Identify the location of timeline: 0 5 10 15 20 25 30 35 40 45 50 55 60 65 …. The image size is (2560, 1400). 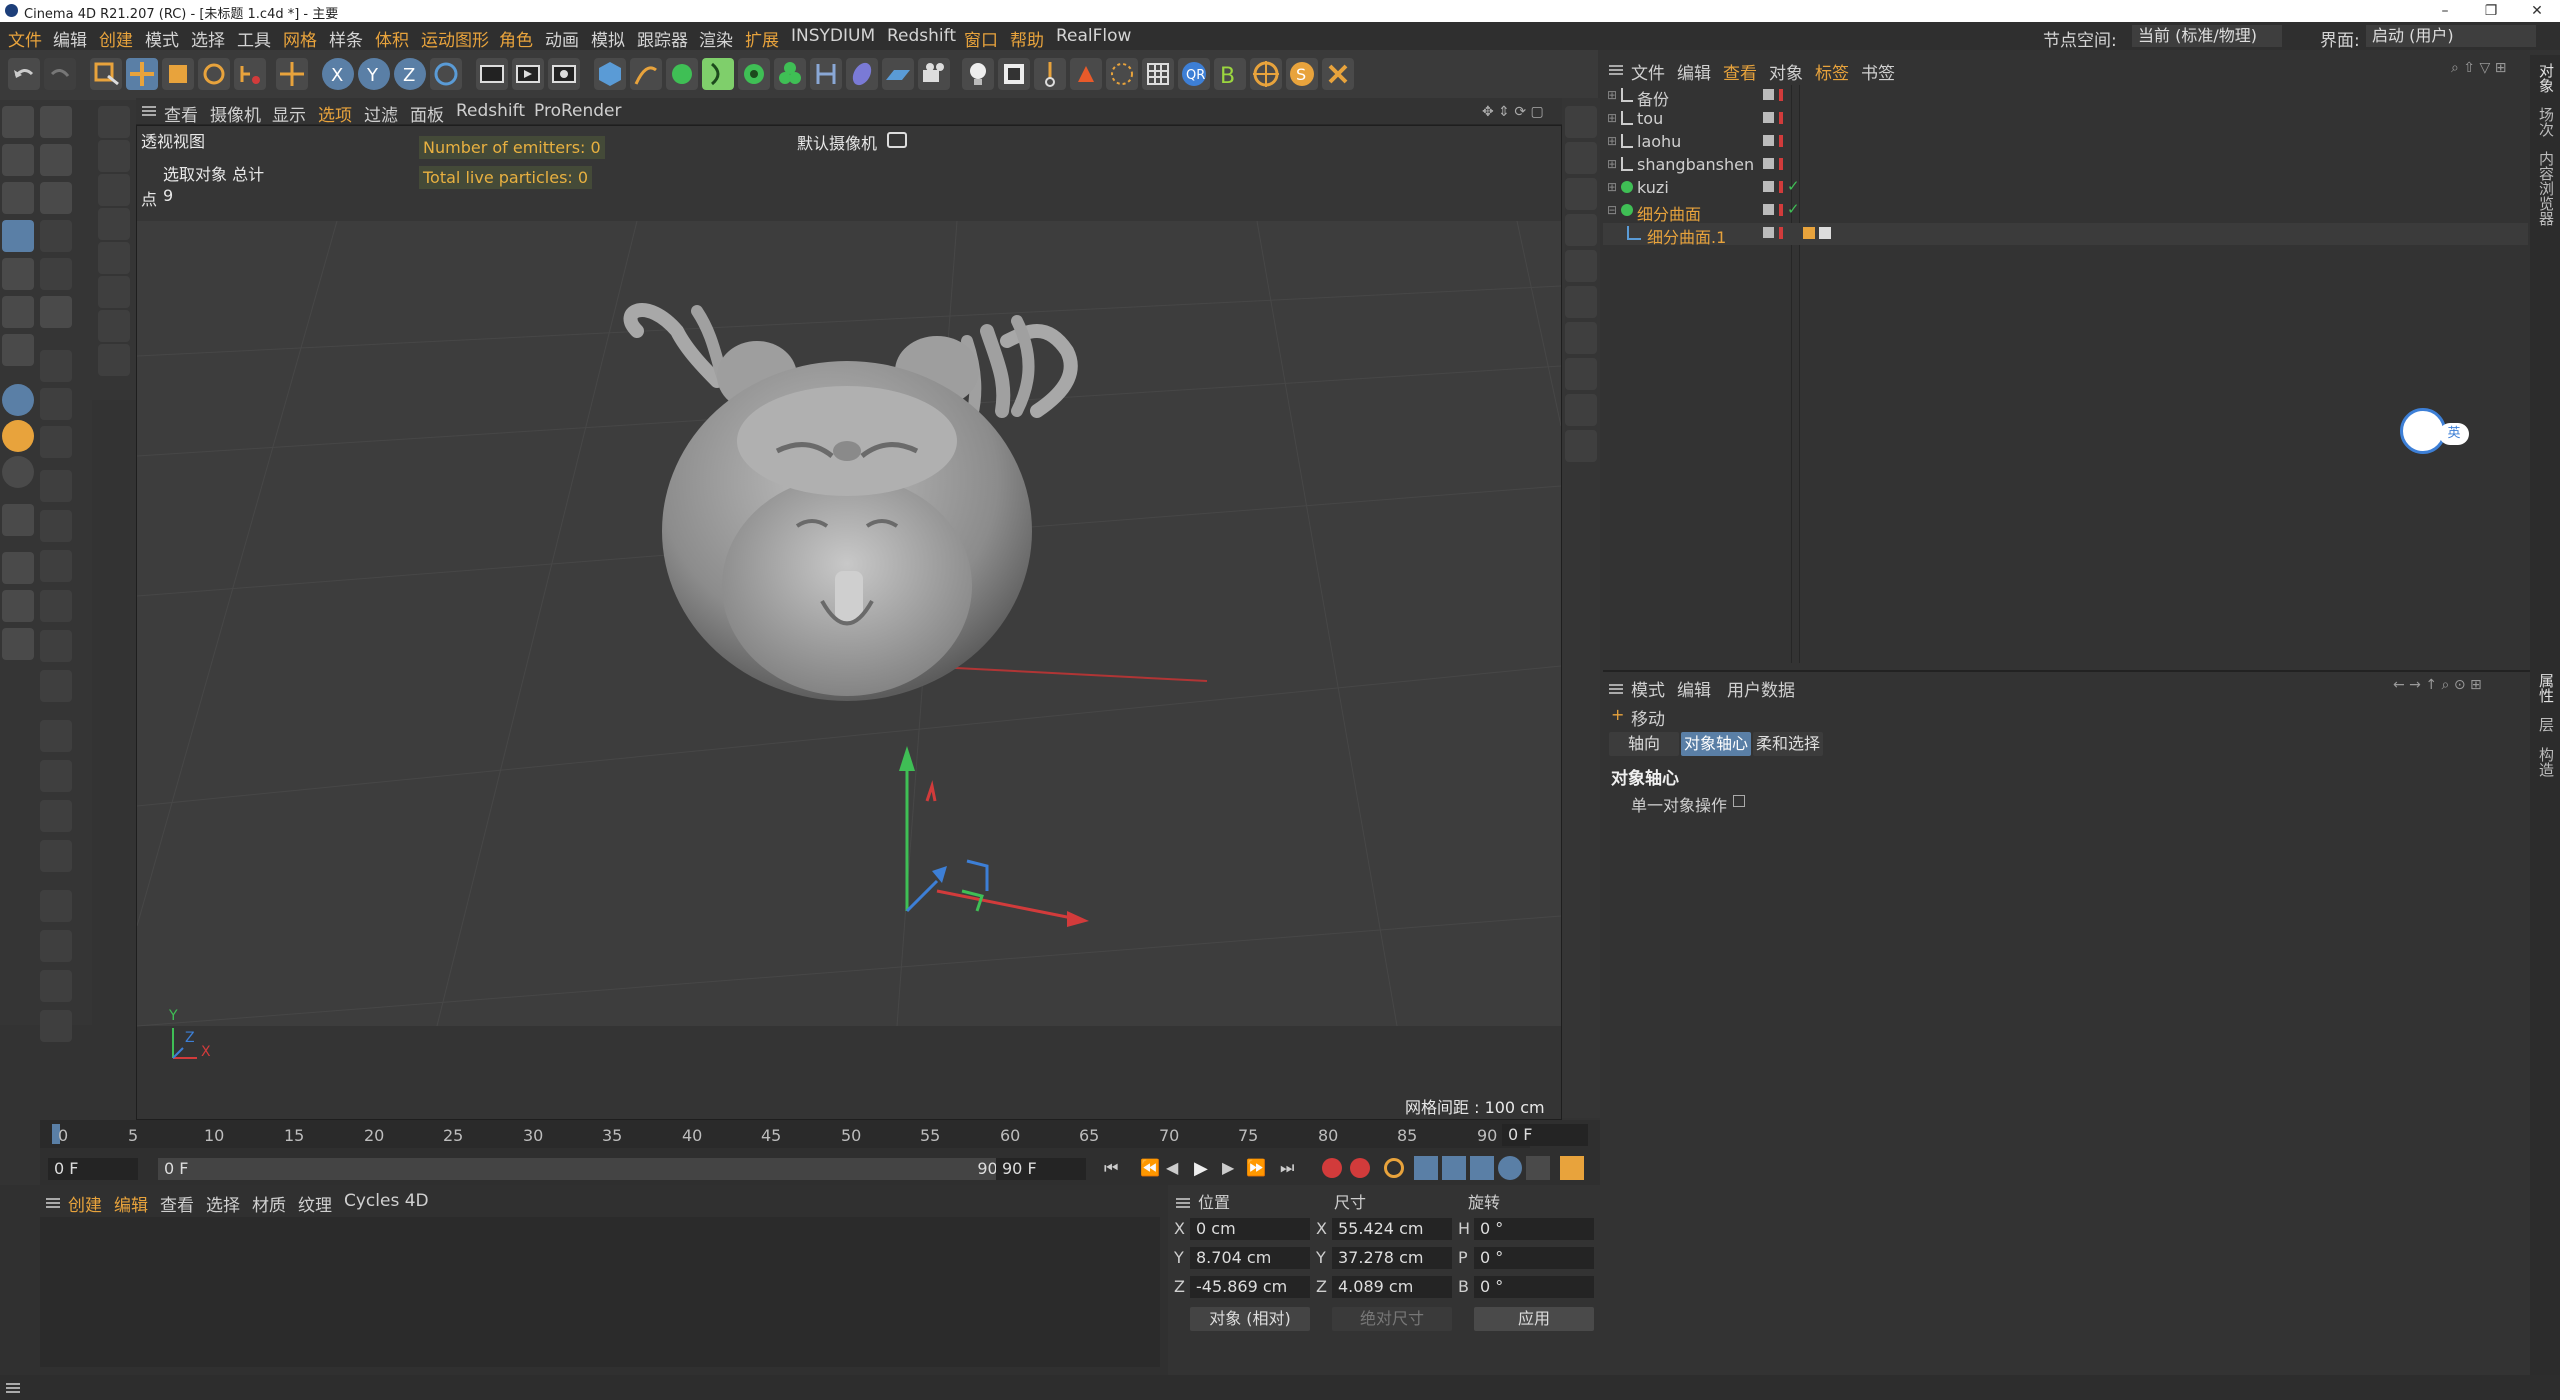
(820, 1155).